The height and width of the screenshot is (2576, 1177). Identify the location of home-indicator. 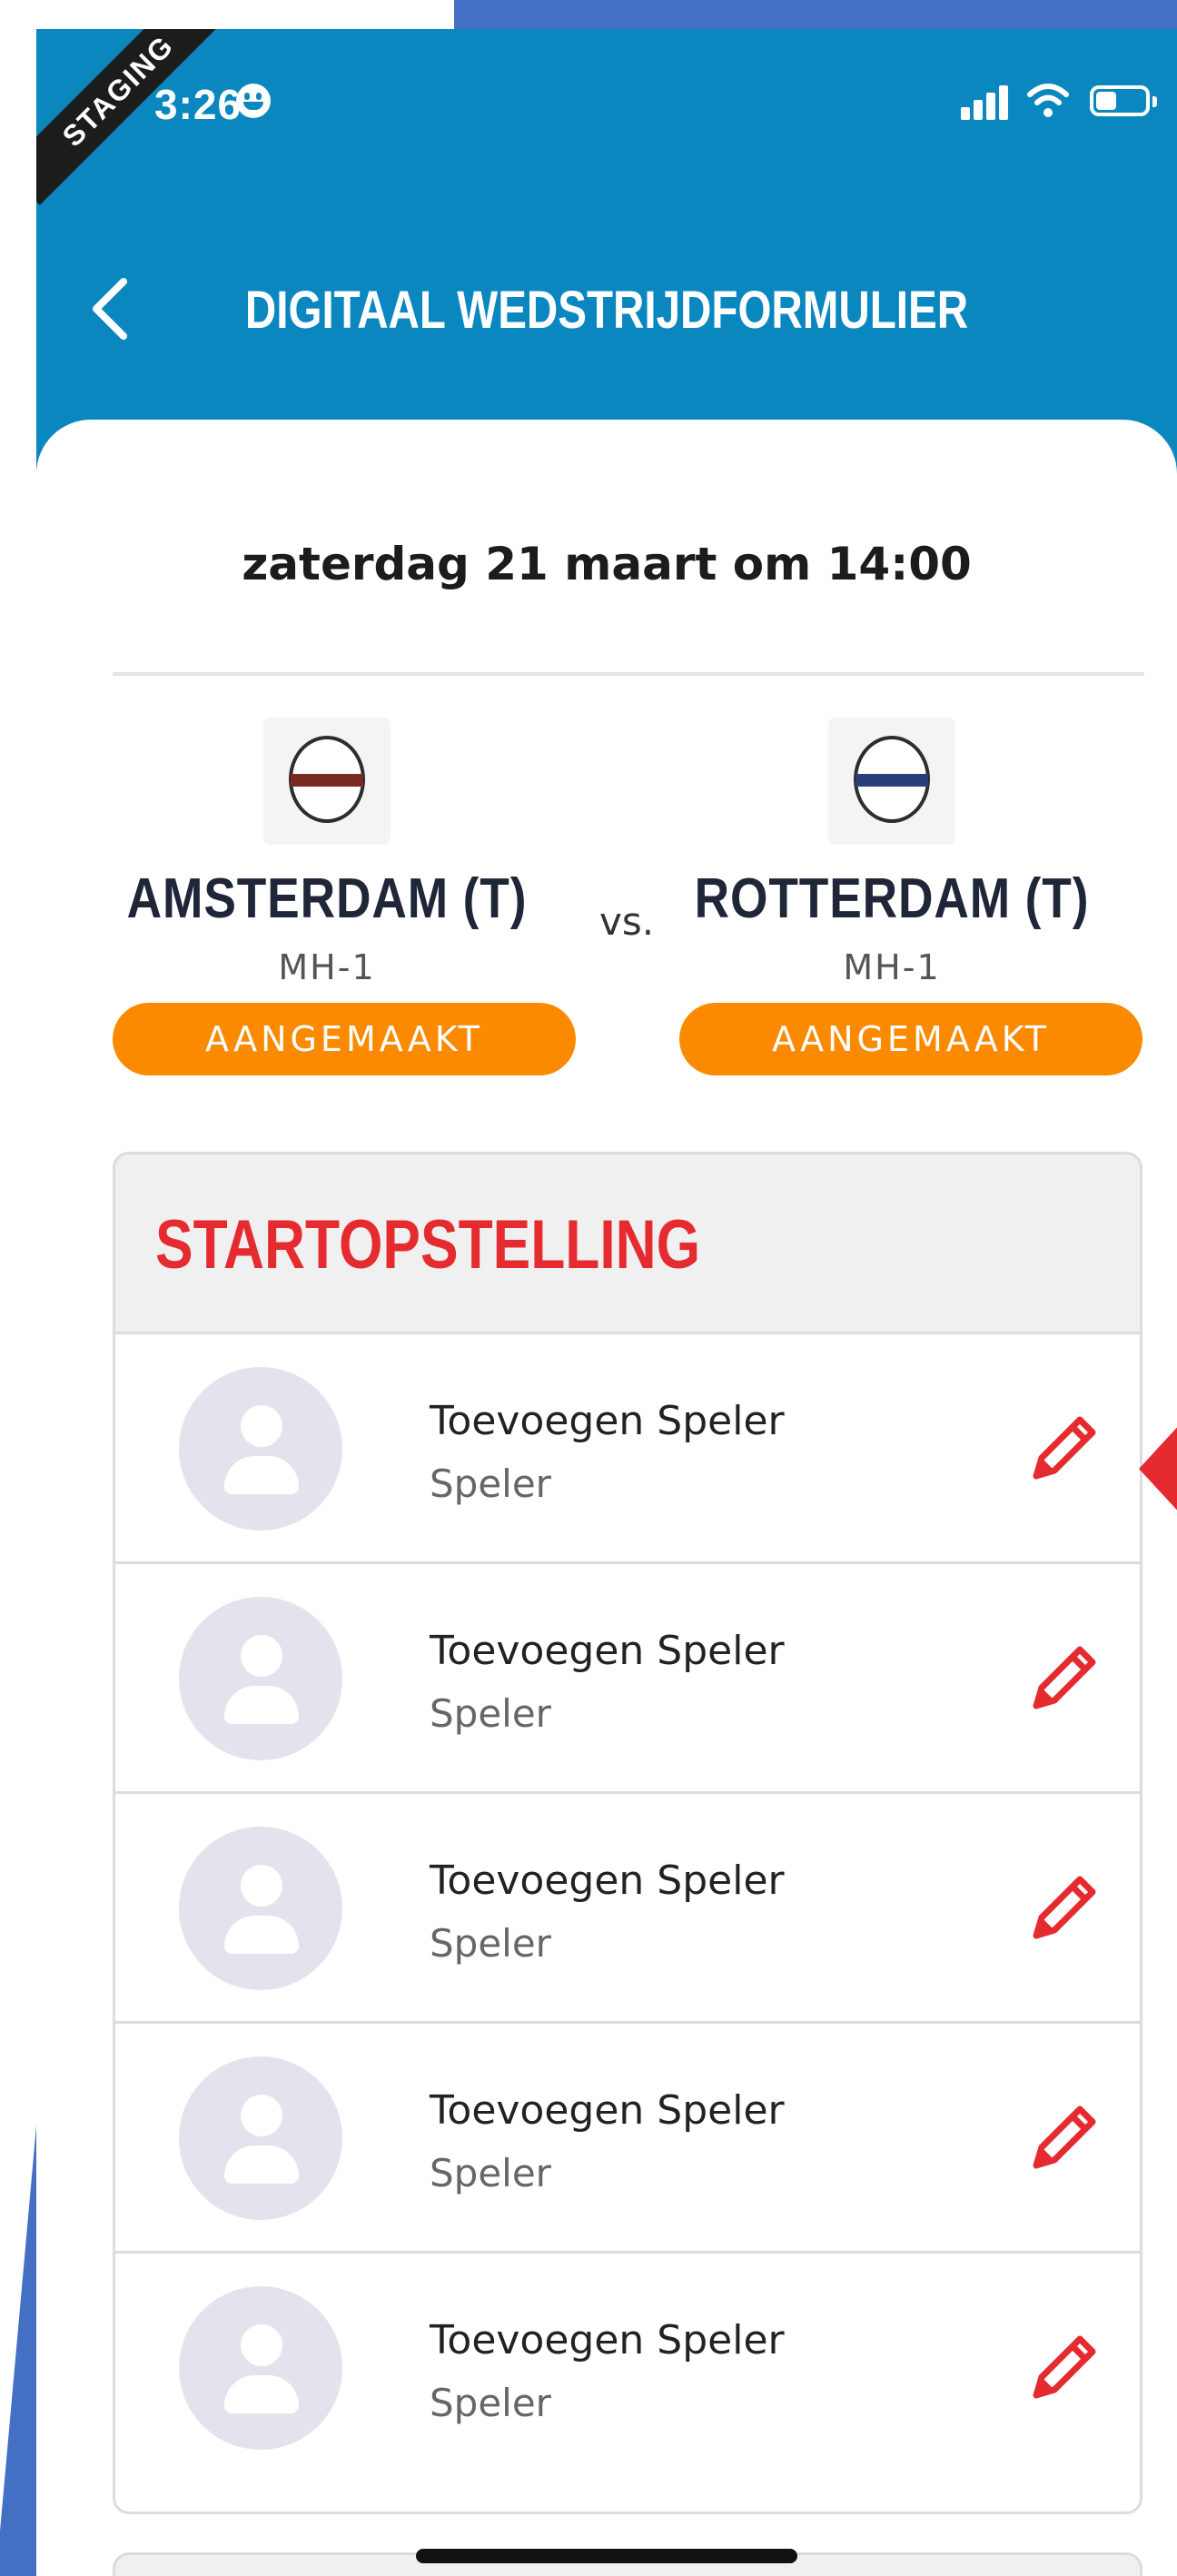
(606, 2556).